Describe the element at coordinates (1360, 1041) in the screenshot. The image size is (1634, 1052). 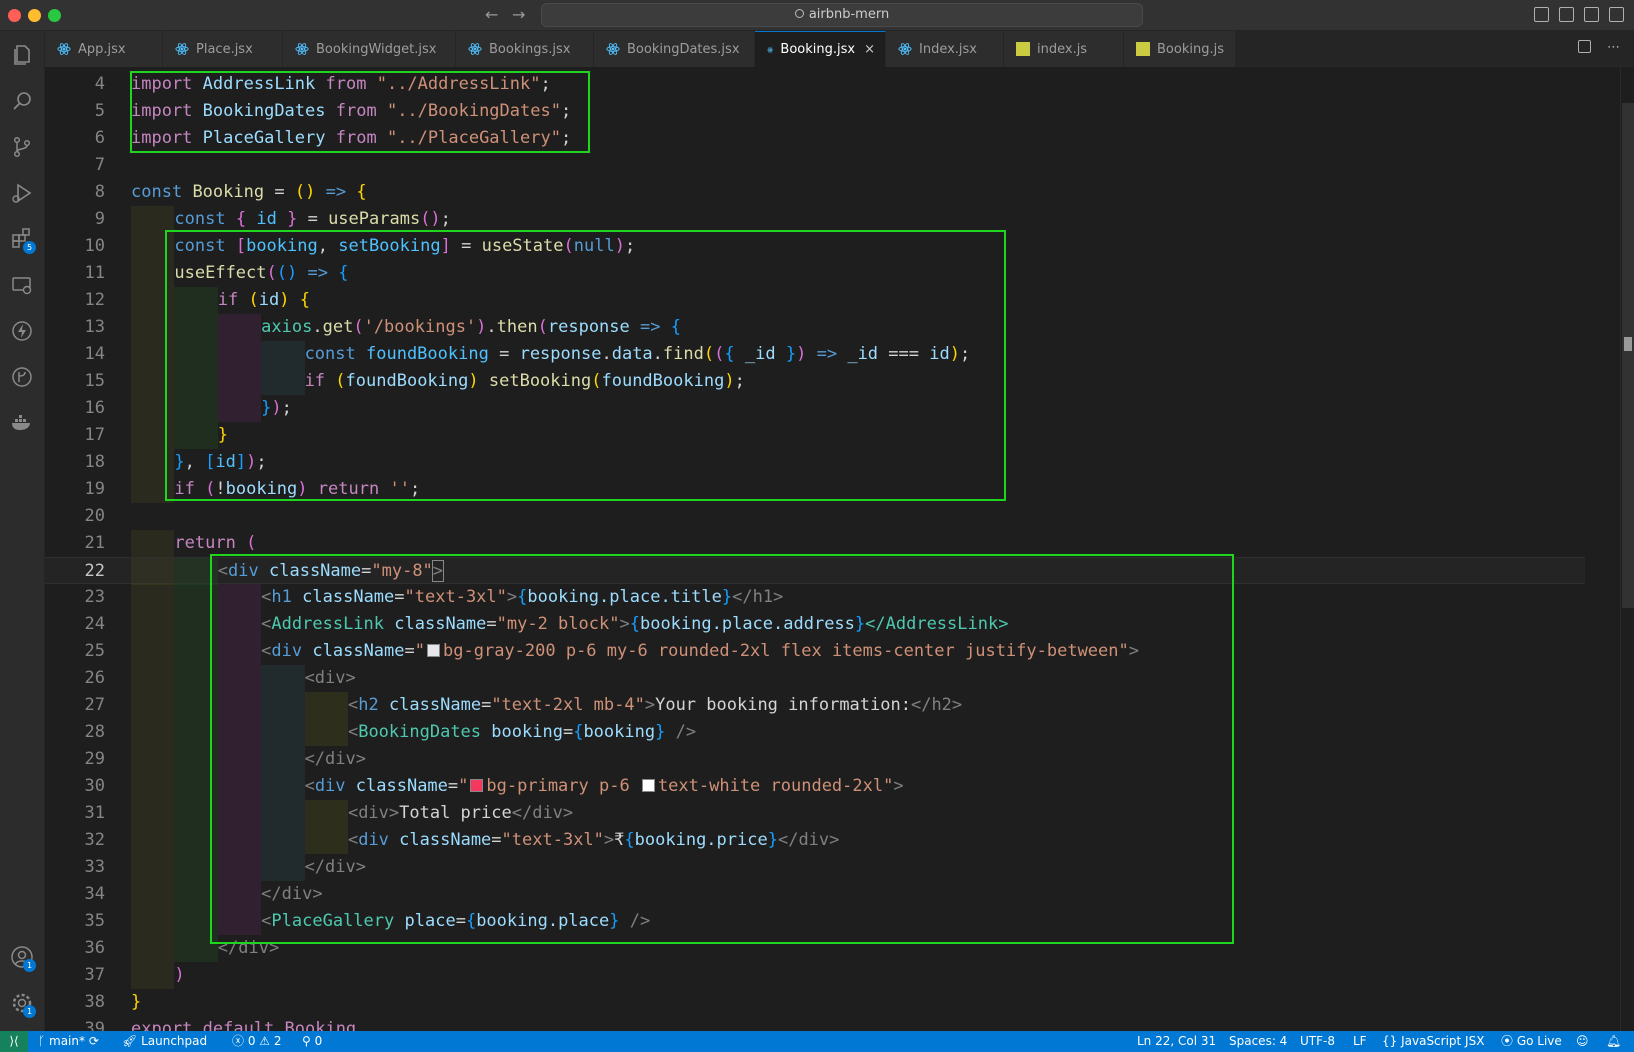
I see `eol-indicator: LF` at that location.